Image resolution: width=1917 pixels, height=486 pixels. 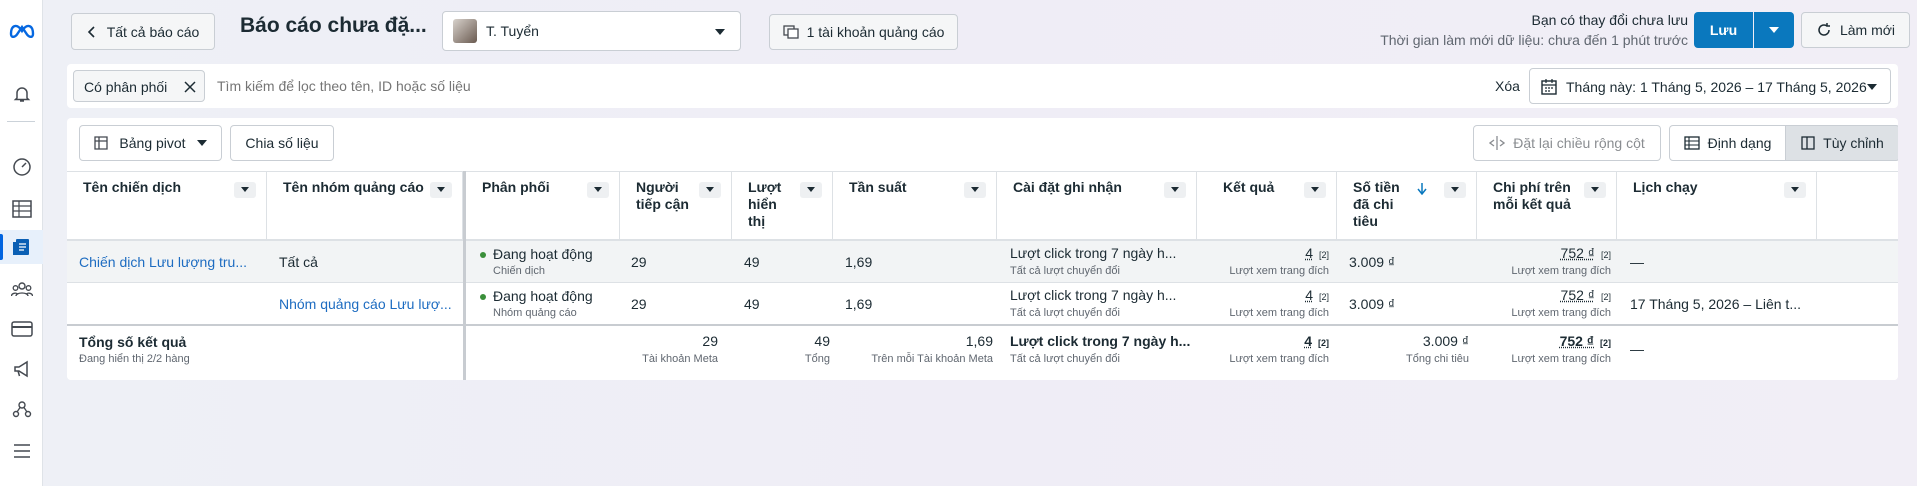 I want to click on frequency-cell: 1,69, so click(x=859, y=304).